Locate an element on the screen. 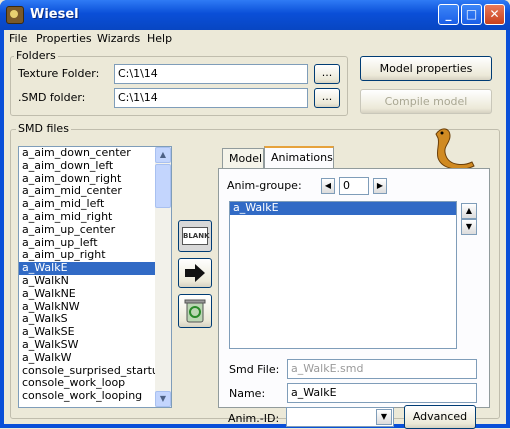  menu-bar: File Properties Wizards Help is located at coordinates (255, 38).